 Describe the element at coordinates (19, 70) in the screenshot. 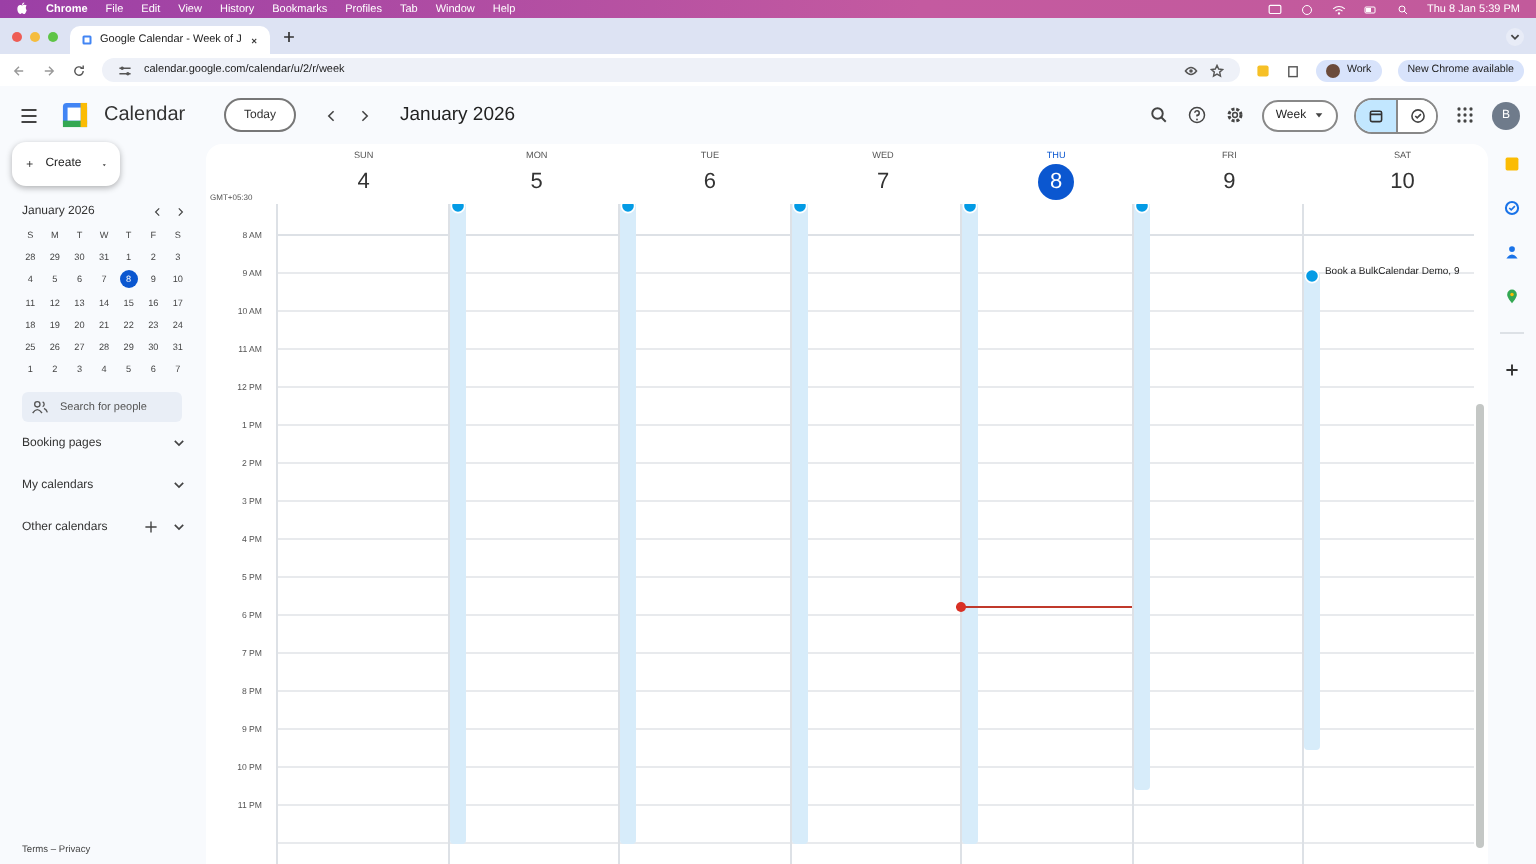

I see `back-icon` at that location.